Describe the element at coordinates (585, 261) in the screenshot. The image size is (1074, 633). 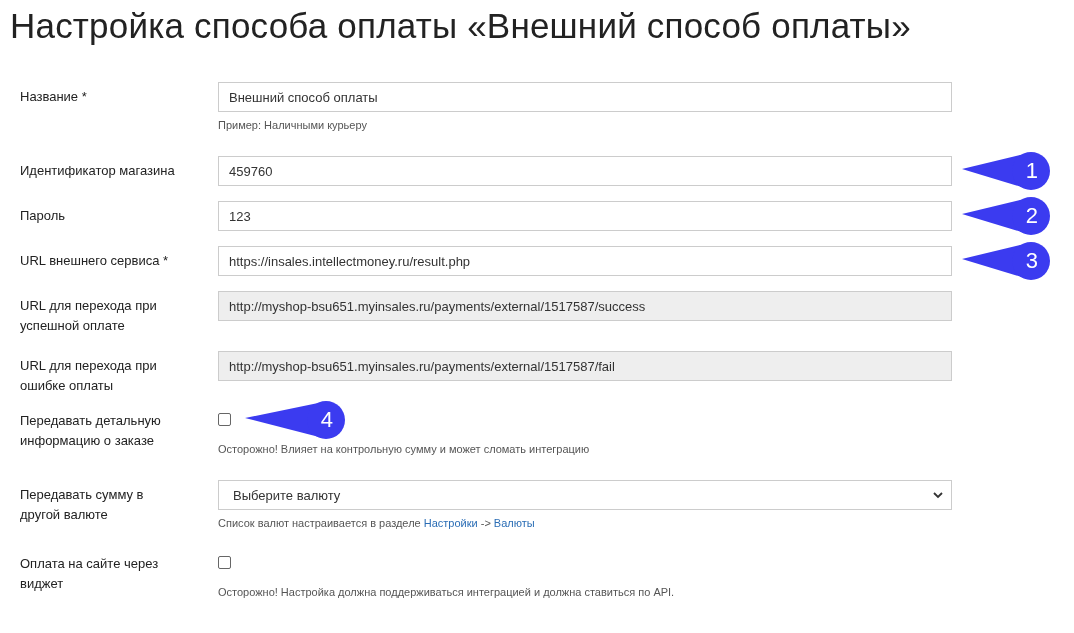
I see `input-field: https://insales.intellectmoney.ru/result.php` at that location.